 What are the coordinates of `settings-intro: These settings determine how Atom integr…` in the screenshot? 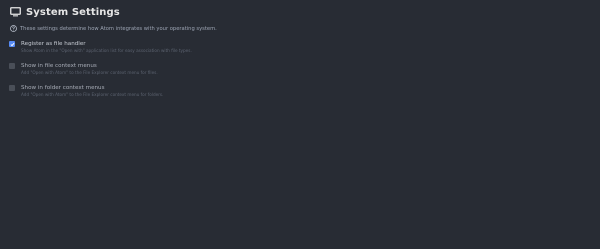 It's located at (299, 28).